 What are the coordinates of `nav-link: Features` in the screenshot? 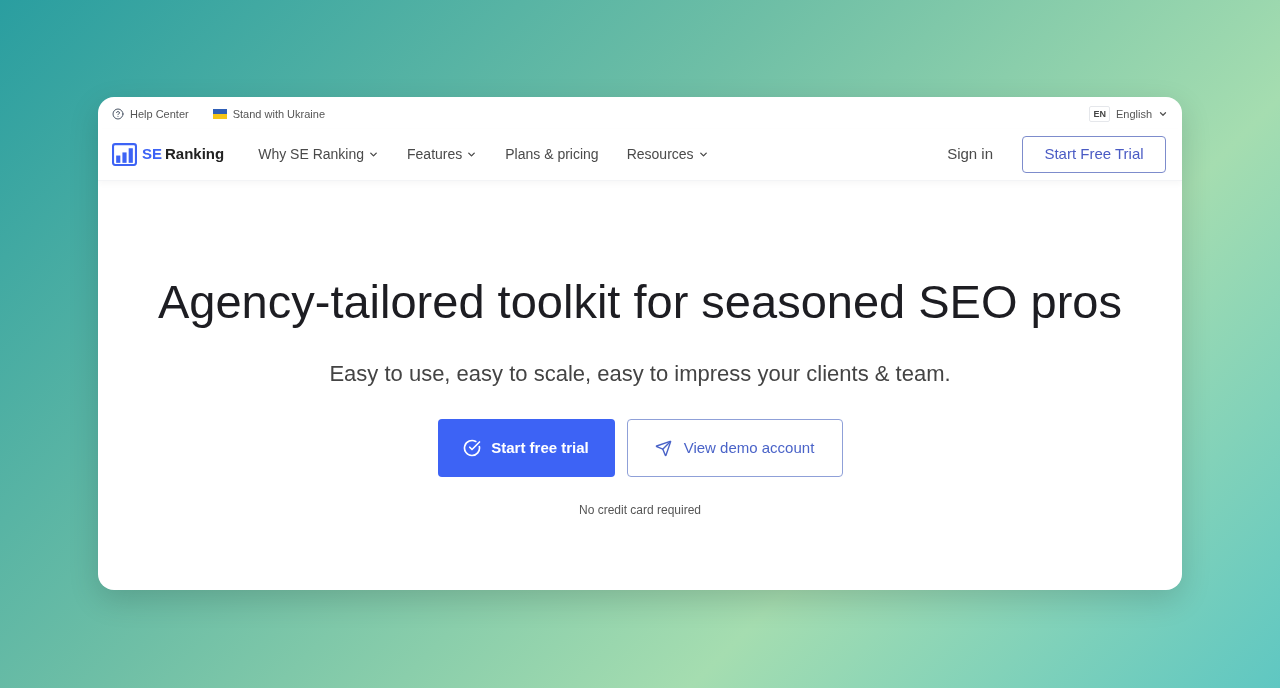 It's located at (442, 154).